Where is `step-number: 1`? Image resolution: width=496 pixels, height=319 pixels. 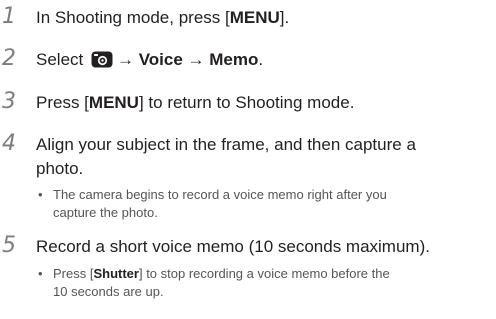 step-number: 1 is located at coordinates (9, 16).